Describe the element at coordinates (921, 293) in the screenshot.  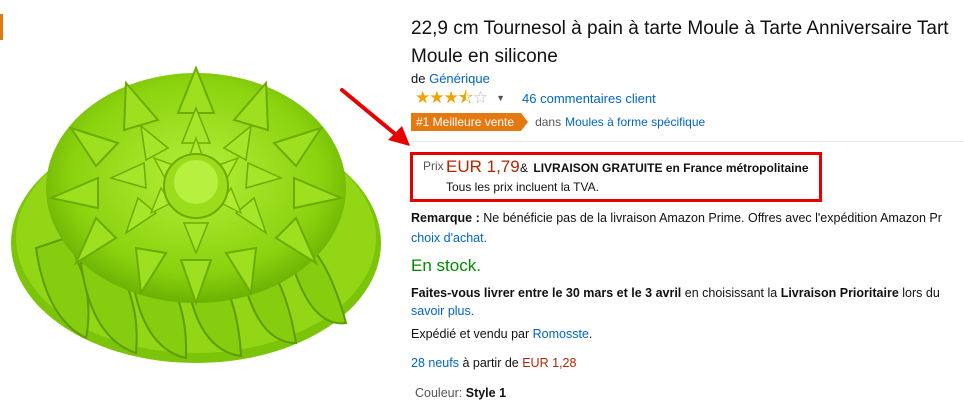
I see `delivery-tail: lors du` at that location.